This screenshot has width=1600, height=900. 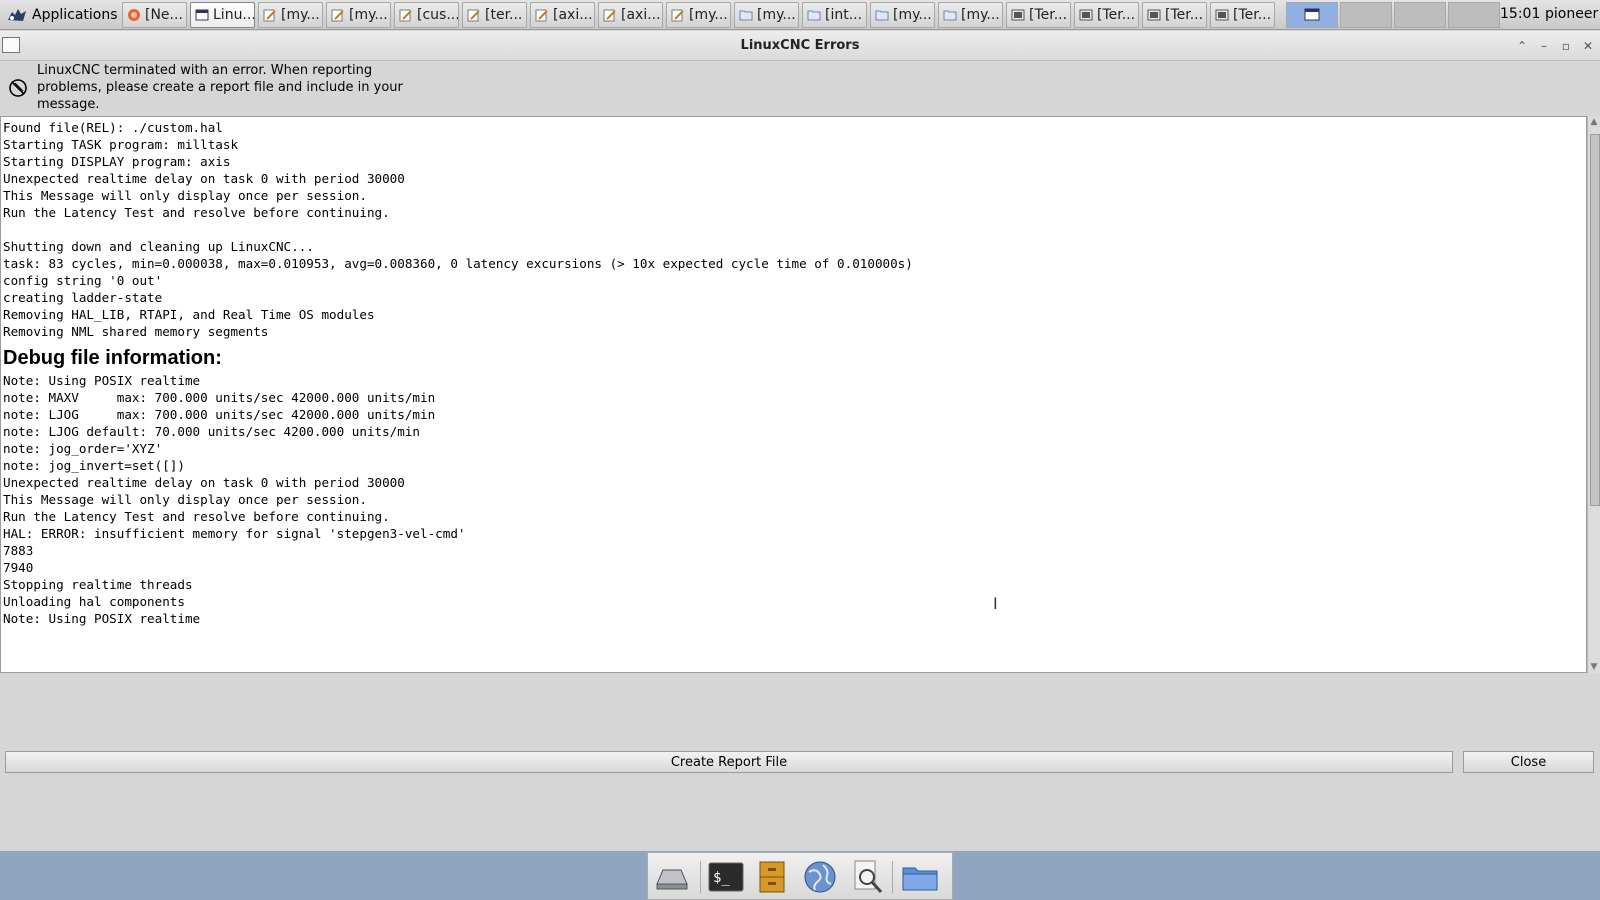 I want to click on xfce-logo-icon, so click(x=17, y=15).